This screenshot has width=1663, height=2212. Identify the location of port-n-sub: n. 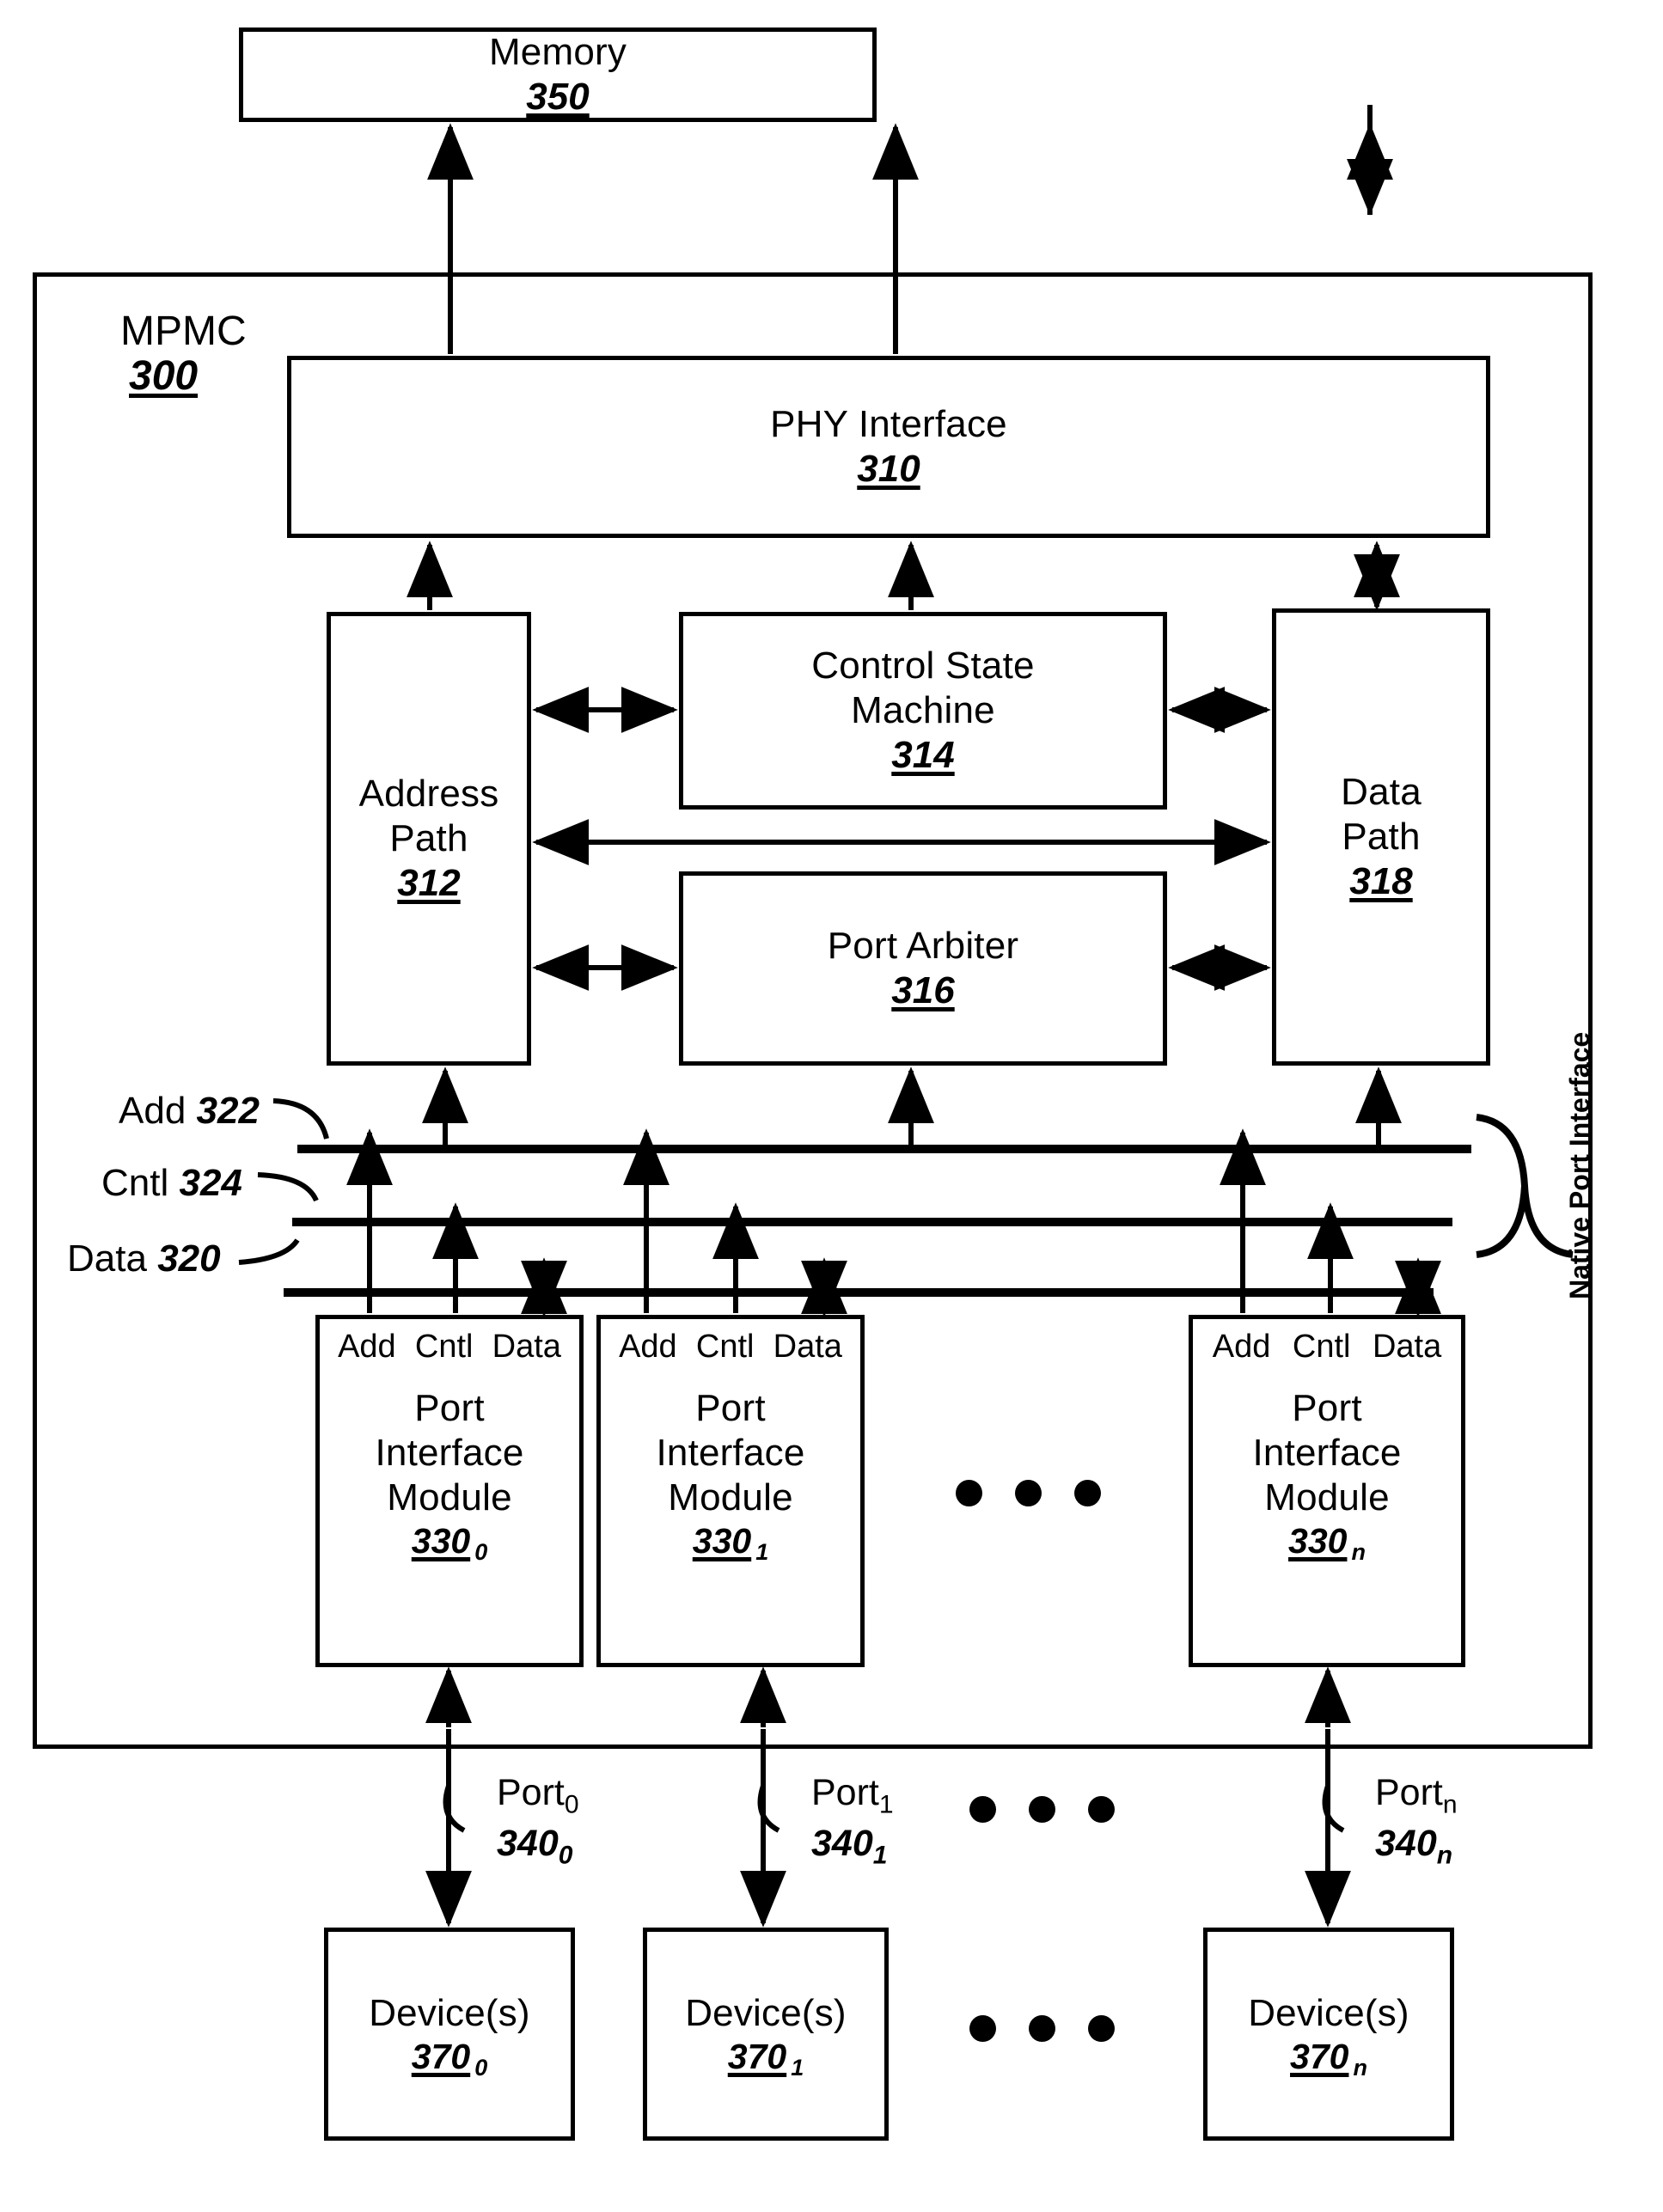
(1450, 1805).